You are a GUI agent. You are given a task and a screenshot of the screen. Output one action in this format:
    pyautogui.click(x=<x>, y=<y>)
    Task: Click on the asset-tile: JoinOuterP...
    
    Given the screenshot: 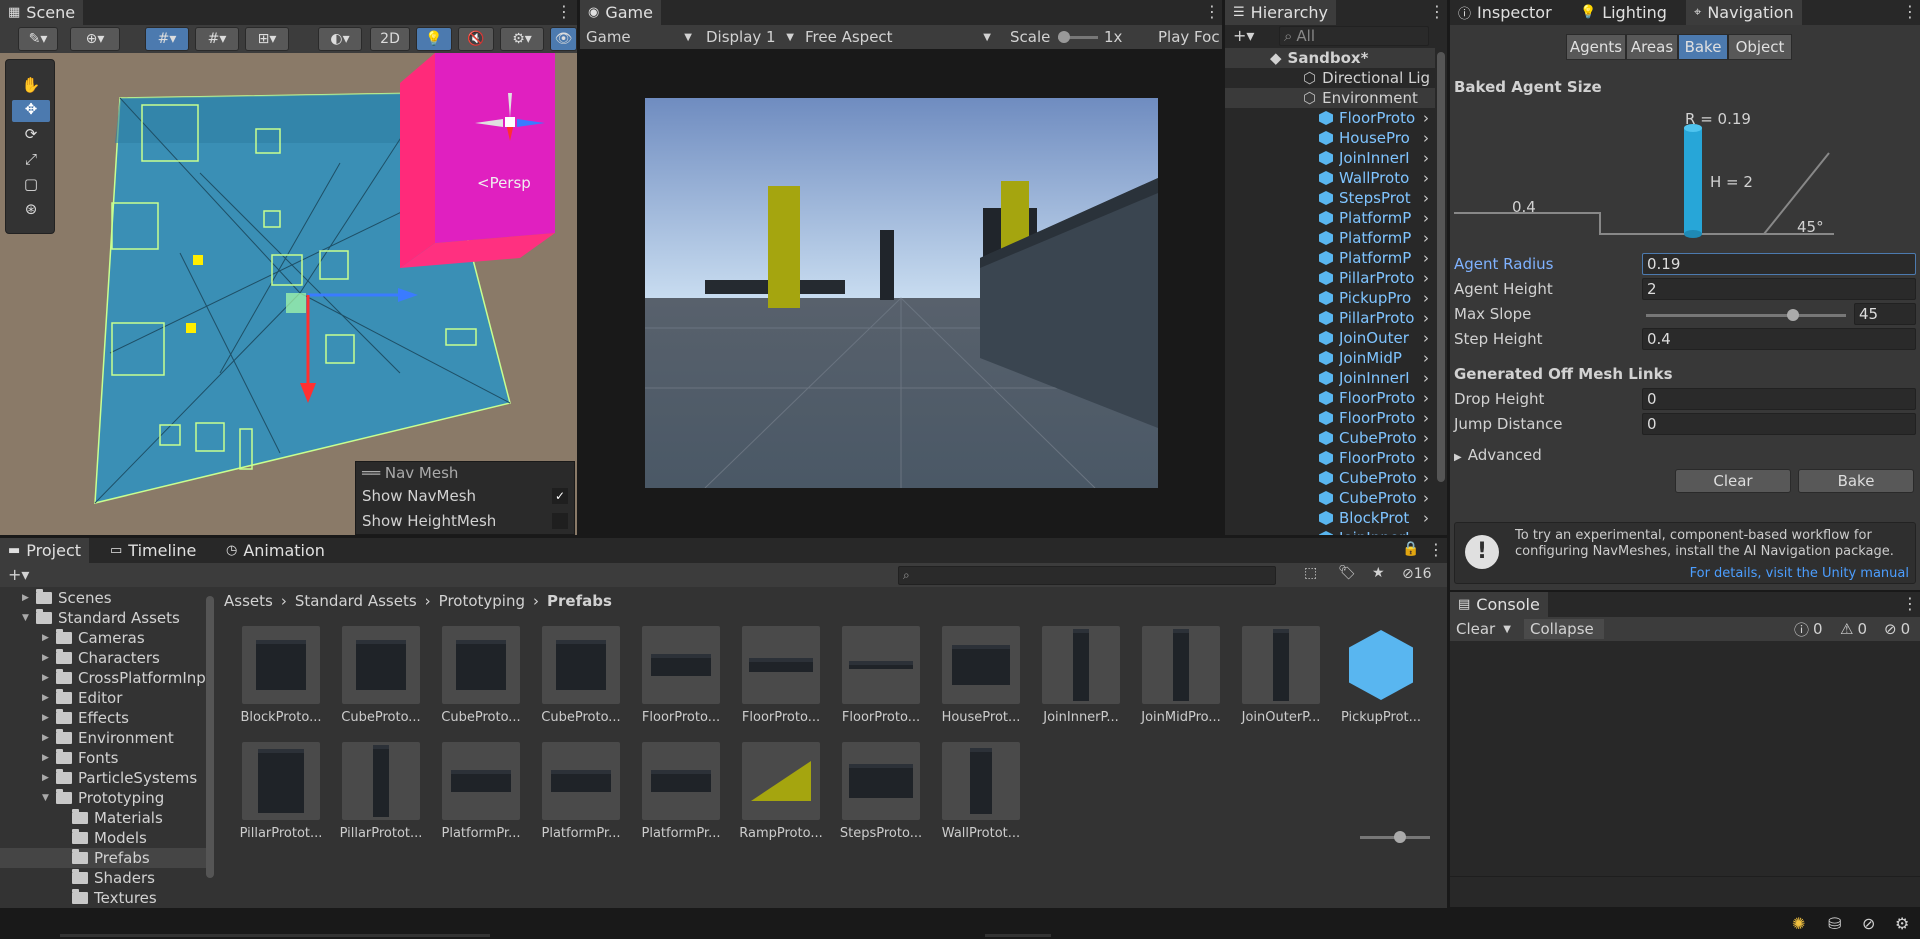 What is the action you would take?
    pyautogui.click(x=1281, y=675)
    